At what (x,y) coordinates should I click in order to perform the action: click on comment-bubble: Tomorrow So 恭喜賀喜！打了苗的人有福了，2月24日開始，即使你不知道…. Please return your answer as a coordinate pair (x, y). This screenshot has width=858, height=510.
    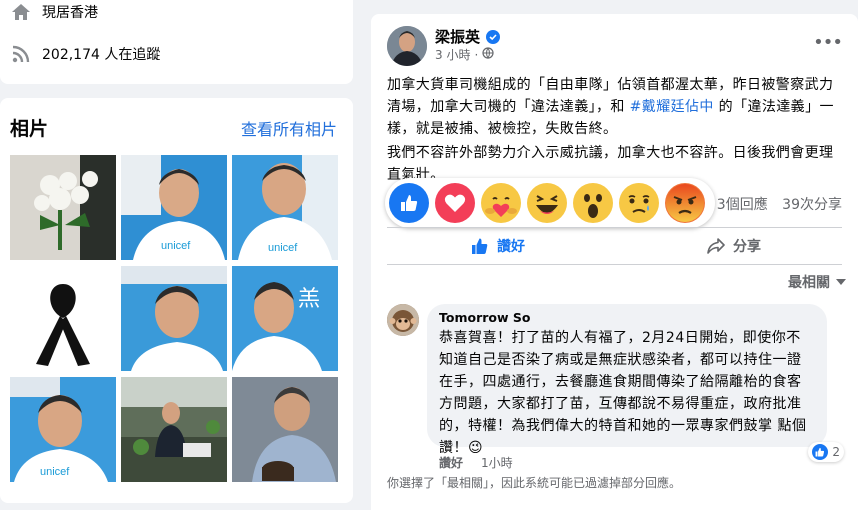
    Looking at the image, I should click on (627, 380).